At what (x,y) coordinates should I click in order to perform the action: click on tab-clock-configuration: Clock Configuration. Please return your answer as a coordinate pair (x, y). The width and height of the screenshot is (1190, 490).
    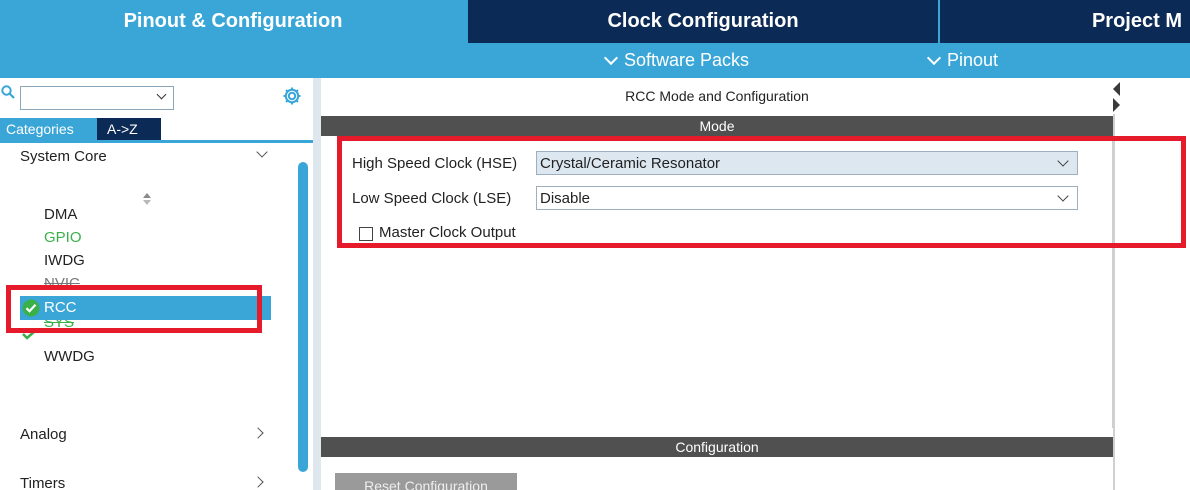
    Looking at the image, I should click on (703, 21).